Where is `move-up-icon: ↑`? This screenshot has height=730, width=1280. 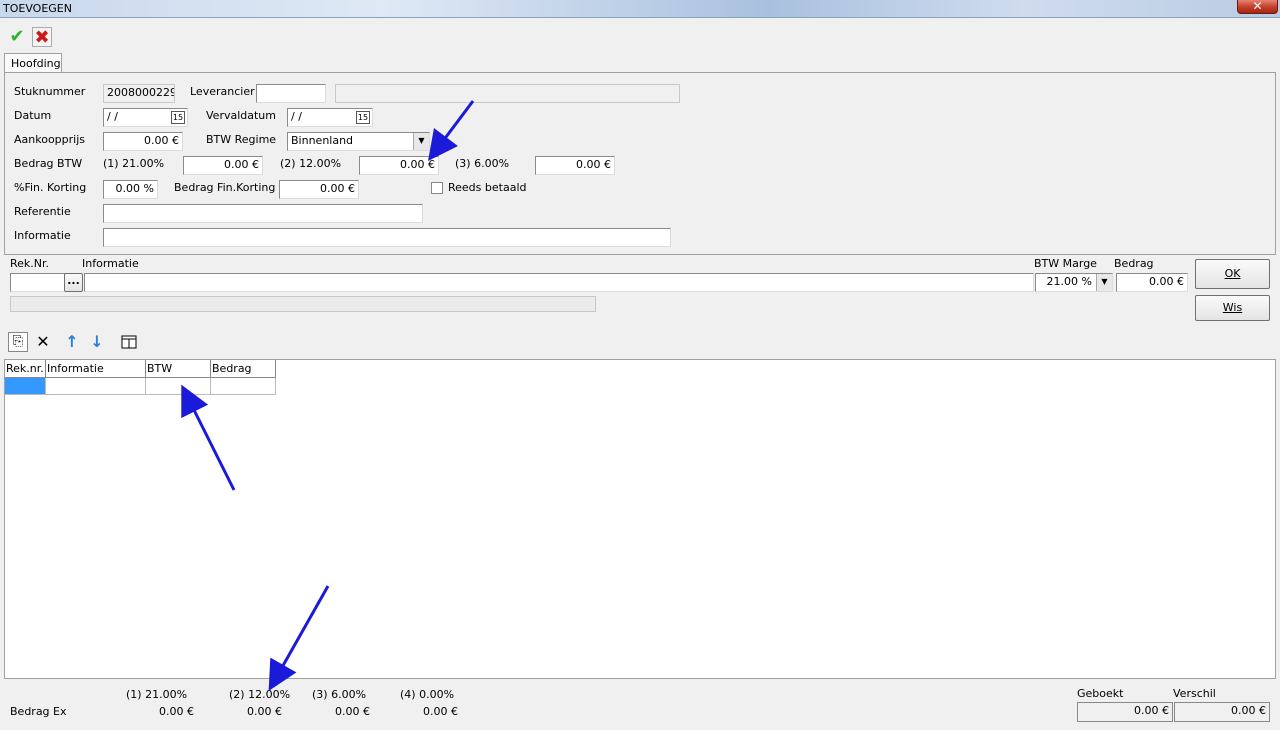 move-up-icon: ↑ is located at coordinates (72, 342).